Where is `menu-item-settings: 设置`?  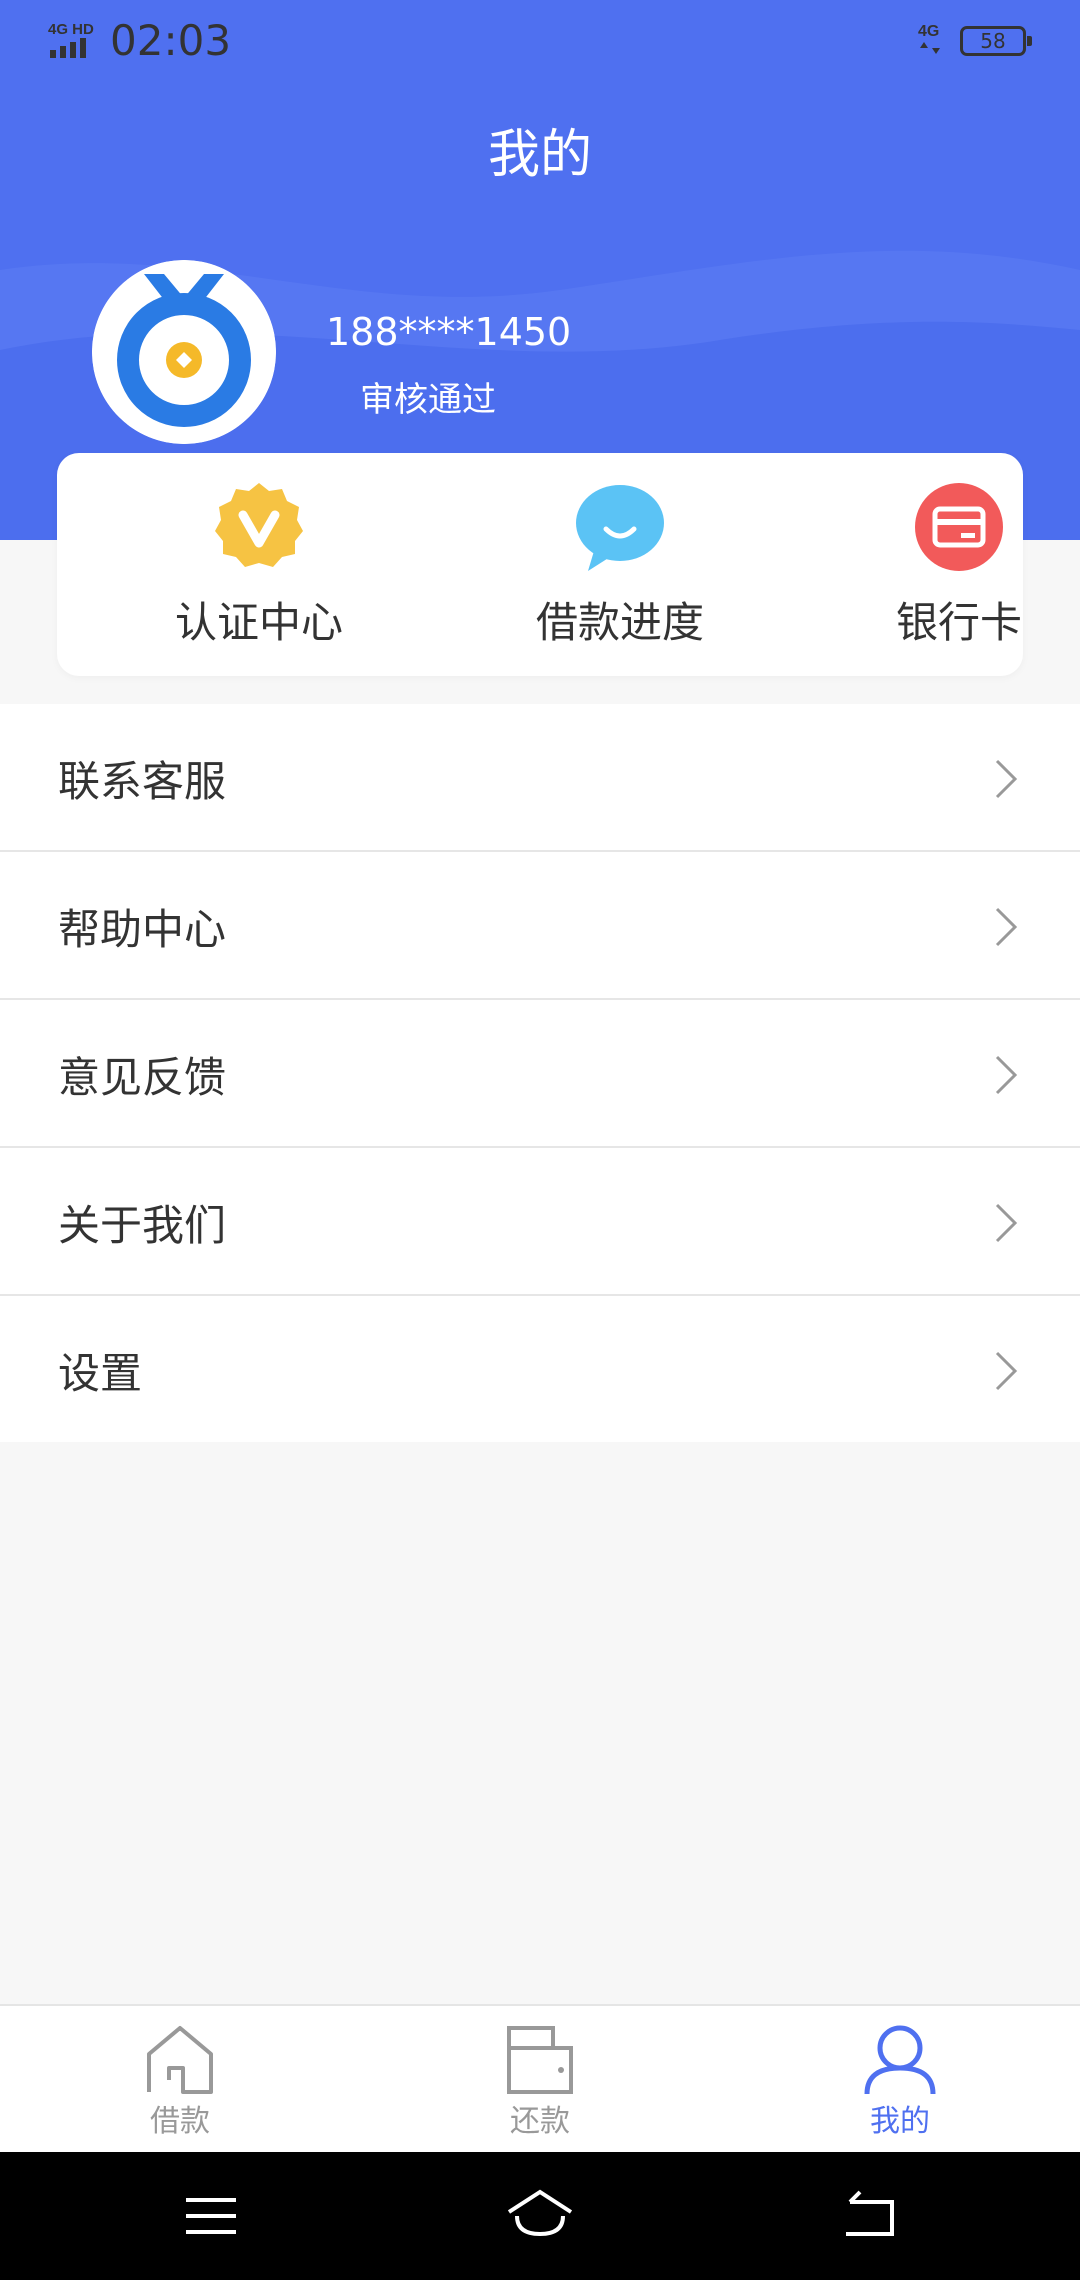
menu-item-settings: 设置 is located at coordinates (540, 1369).